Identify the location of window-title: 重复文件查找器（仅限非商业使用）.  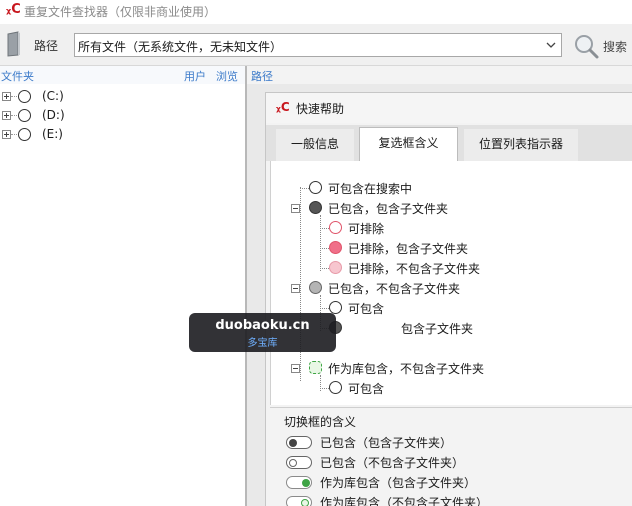
(120, 12).